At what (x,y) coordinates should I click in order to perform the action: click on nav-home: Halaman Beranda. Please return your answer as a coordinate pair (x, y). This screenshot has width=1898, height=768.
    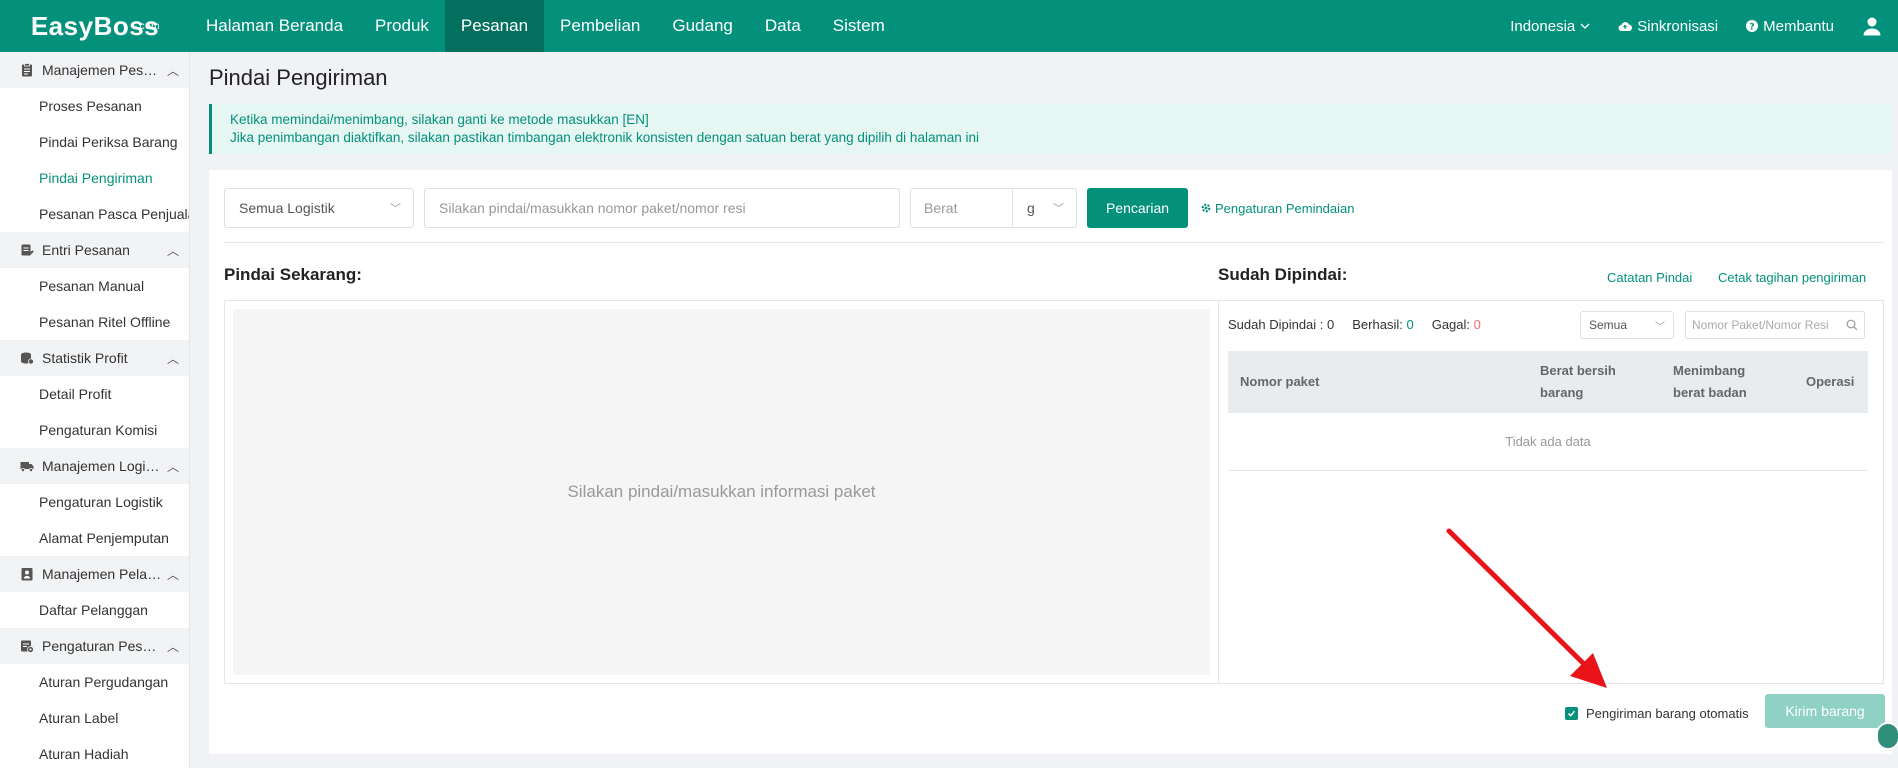
    Looking at the image, I should click on (274, 26).